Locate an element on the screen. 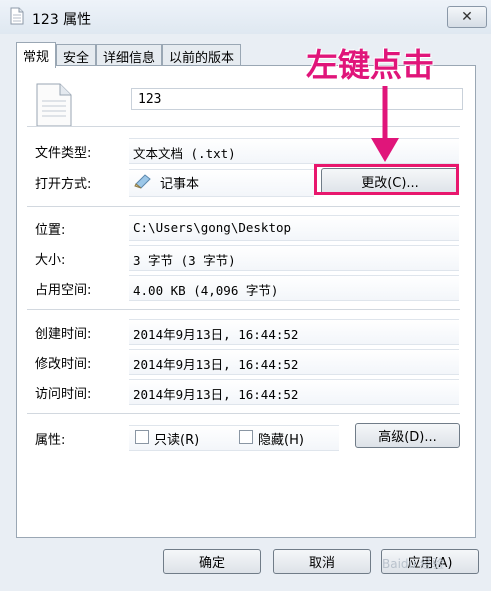  created-label: 创建时间: is located at coordinates (63, 334).